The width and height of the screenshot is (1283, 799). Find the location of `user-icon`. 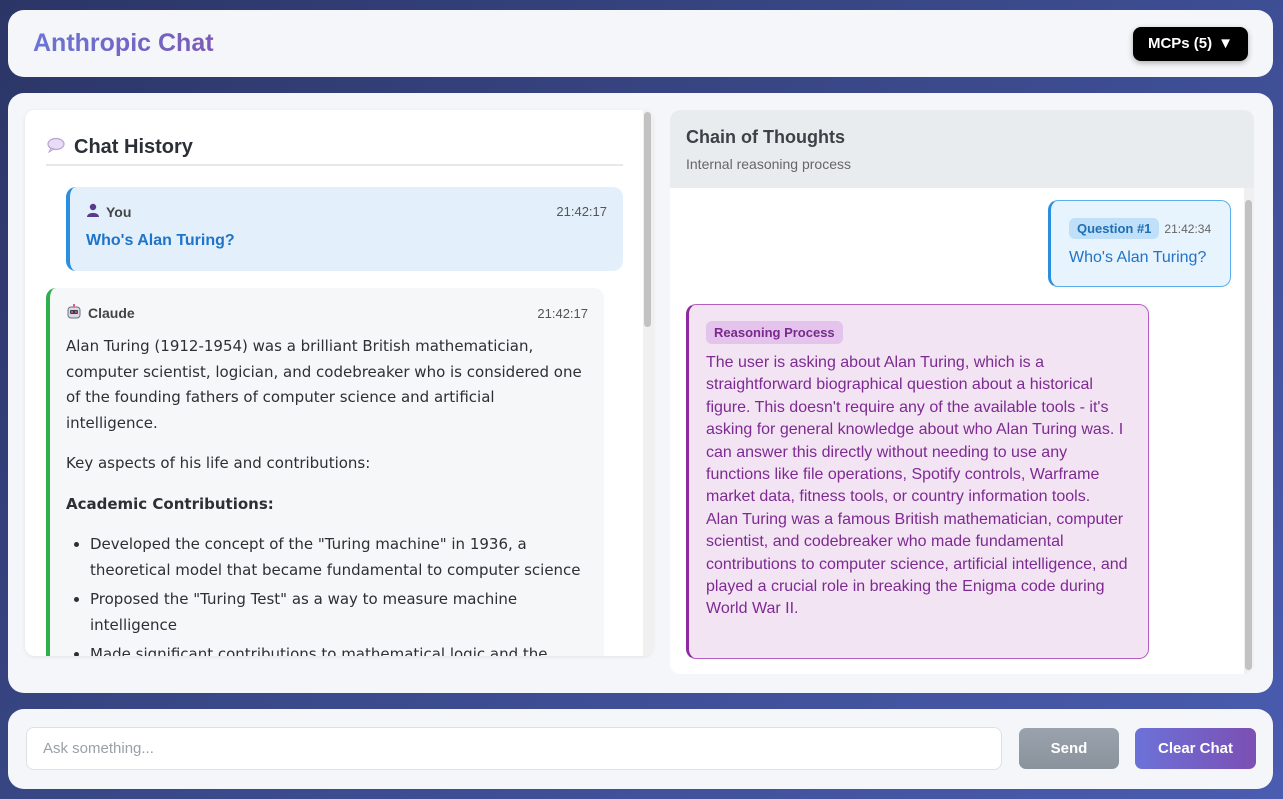

user-icon is located at coordinates (93, 211).